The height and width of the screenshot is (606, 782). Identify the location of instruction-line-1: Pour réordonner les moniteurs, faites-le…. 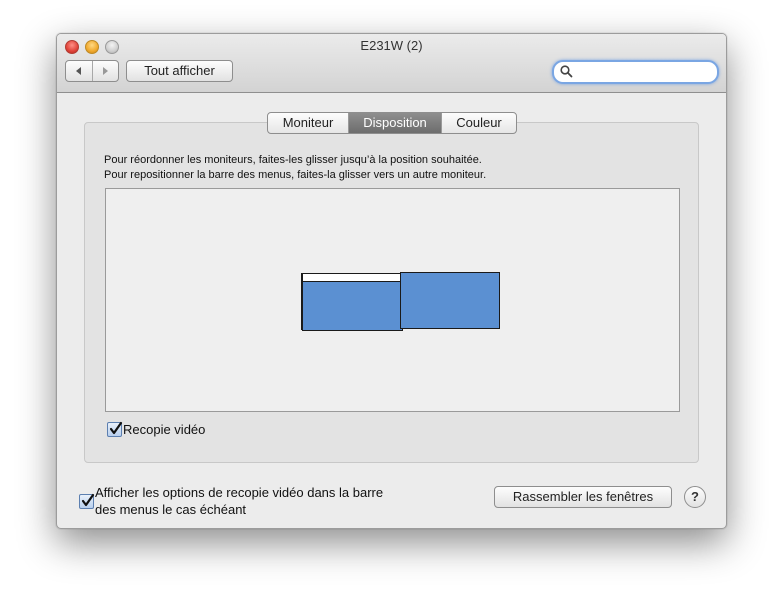
(293, 160).